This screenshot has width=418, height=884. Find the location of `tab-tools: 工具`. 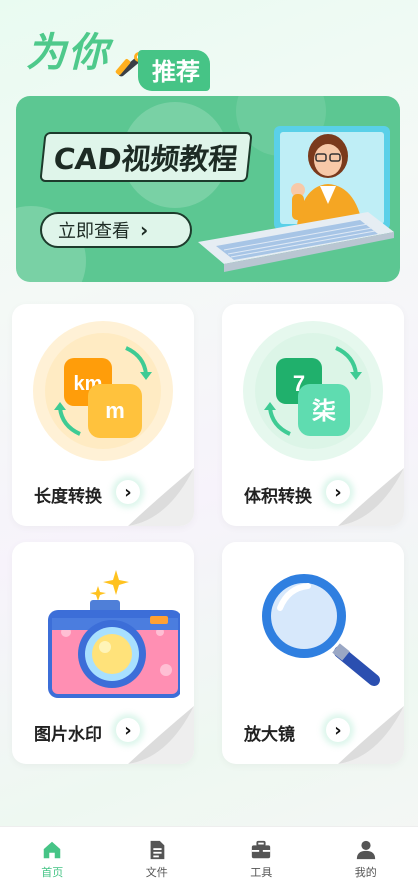

tab-tools: 工具 is located at coordinates (261, 855).